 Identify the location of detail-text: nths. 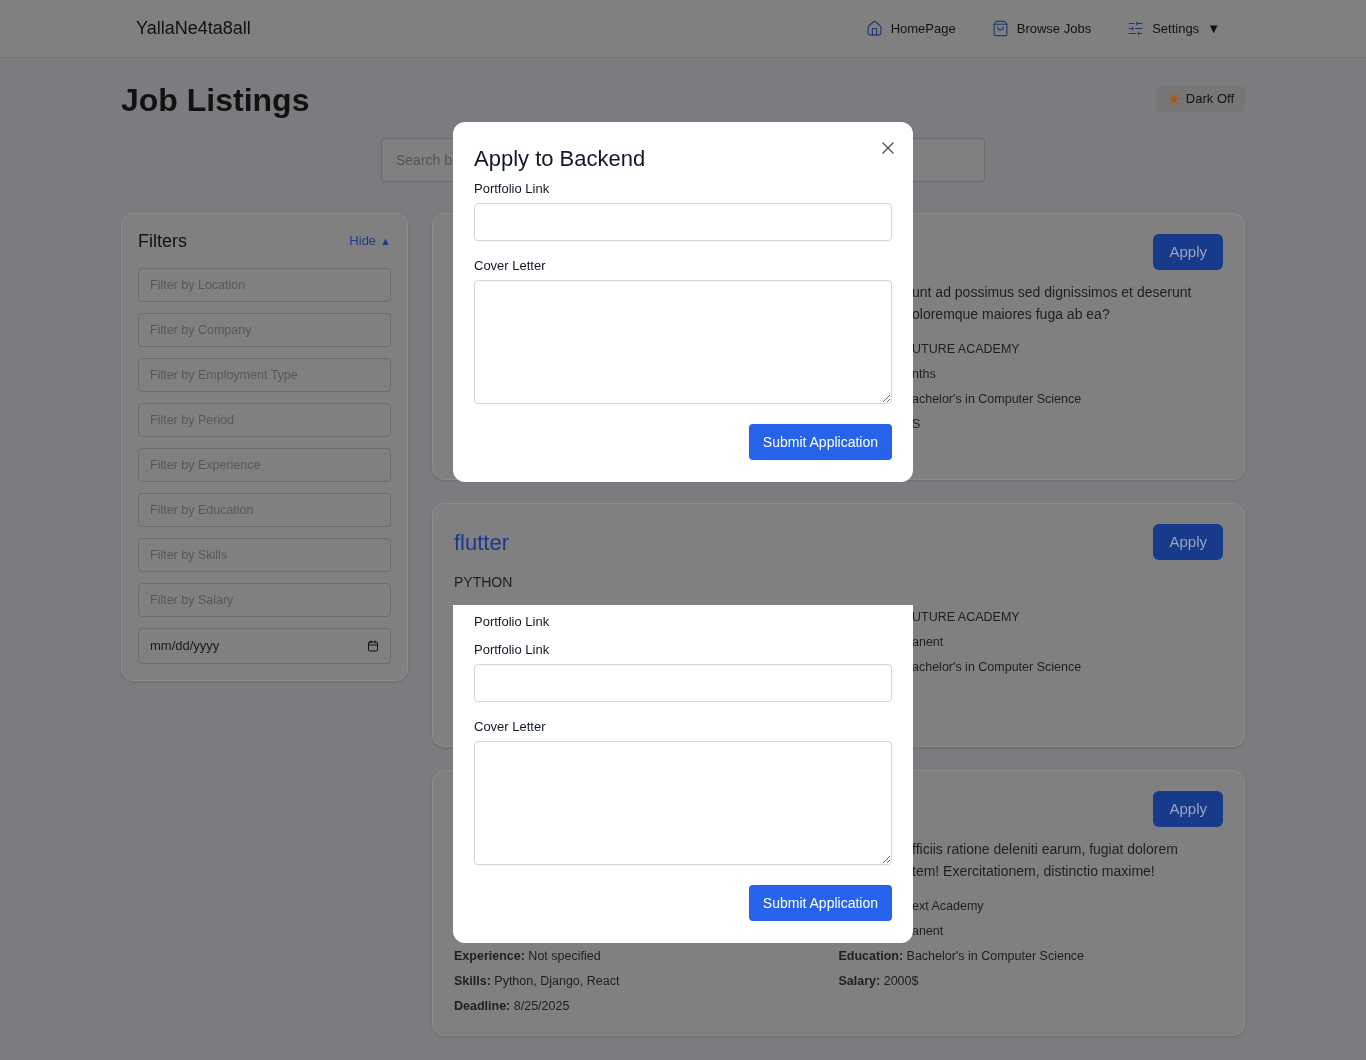
(924, 374).